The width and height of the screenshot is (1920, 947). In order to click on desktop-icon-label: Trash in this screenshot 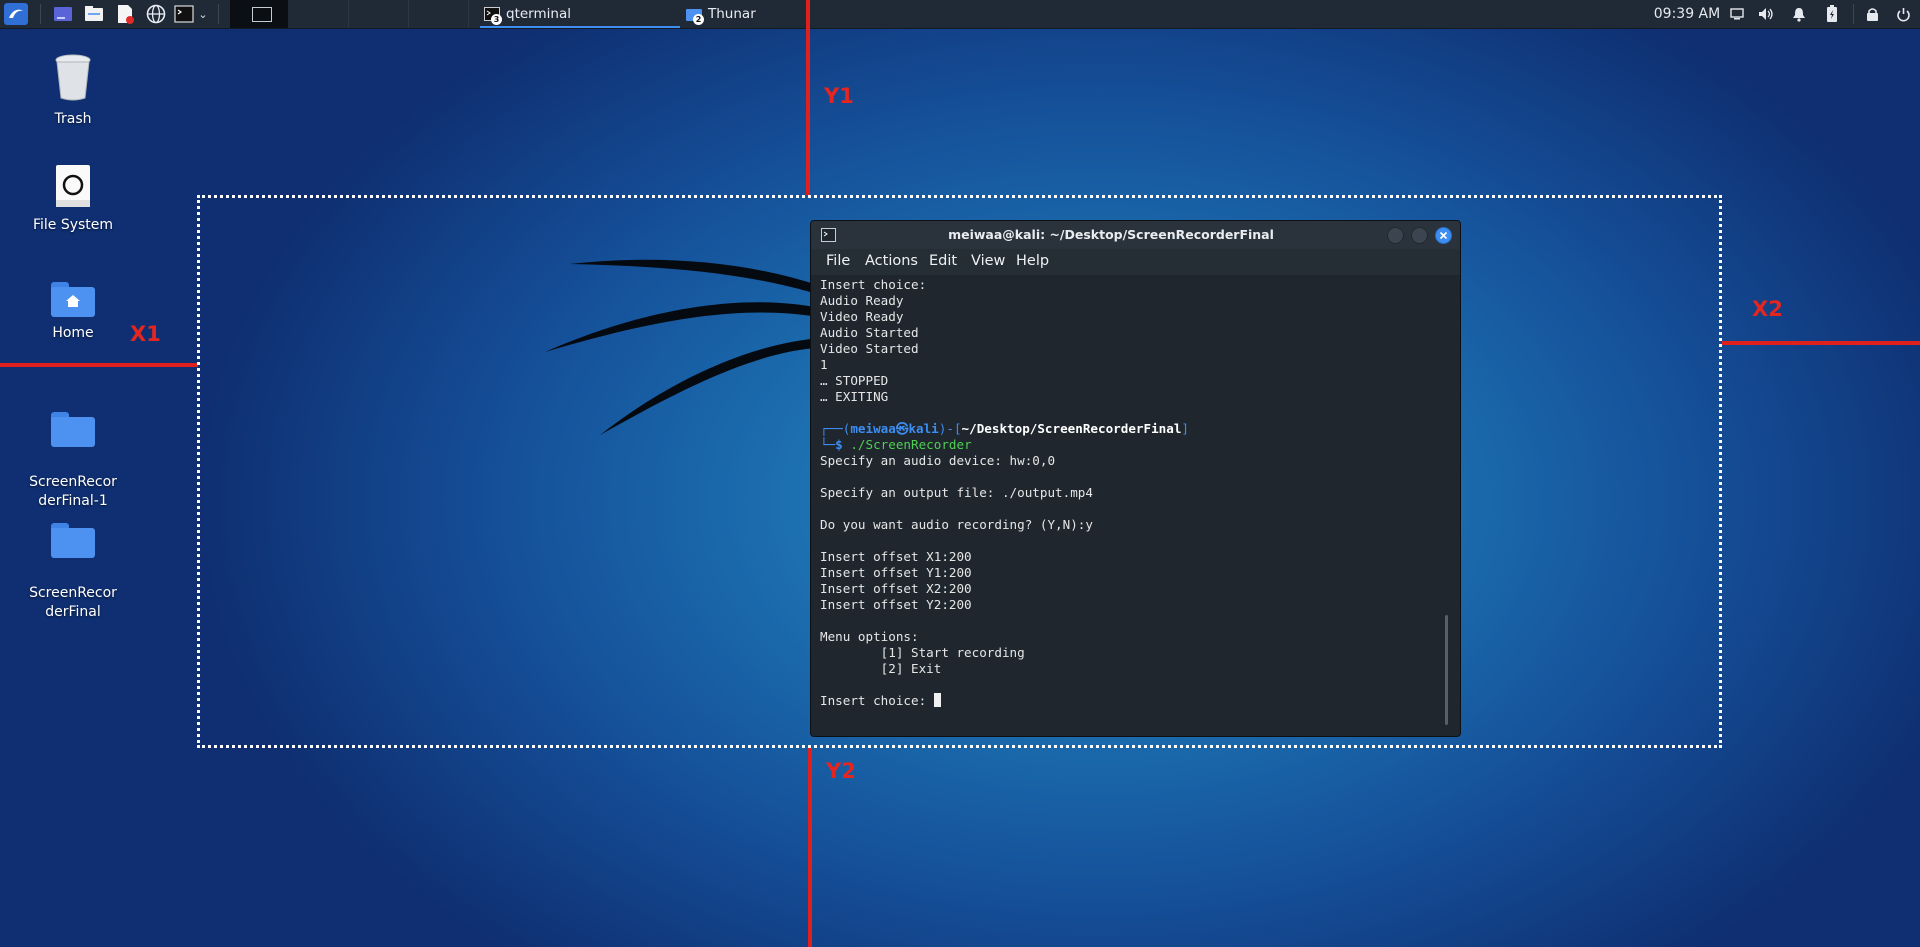, I will do `click(73, 119)`.